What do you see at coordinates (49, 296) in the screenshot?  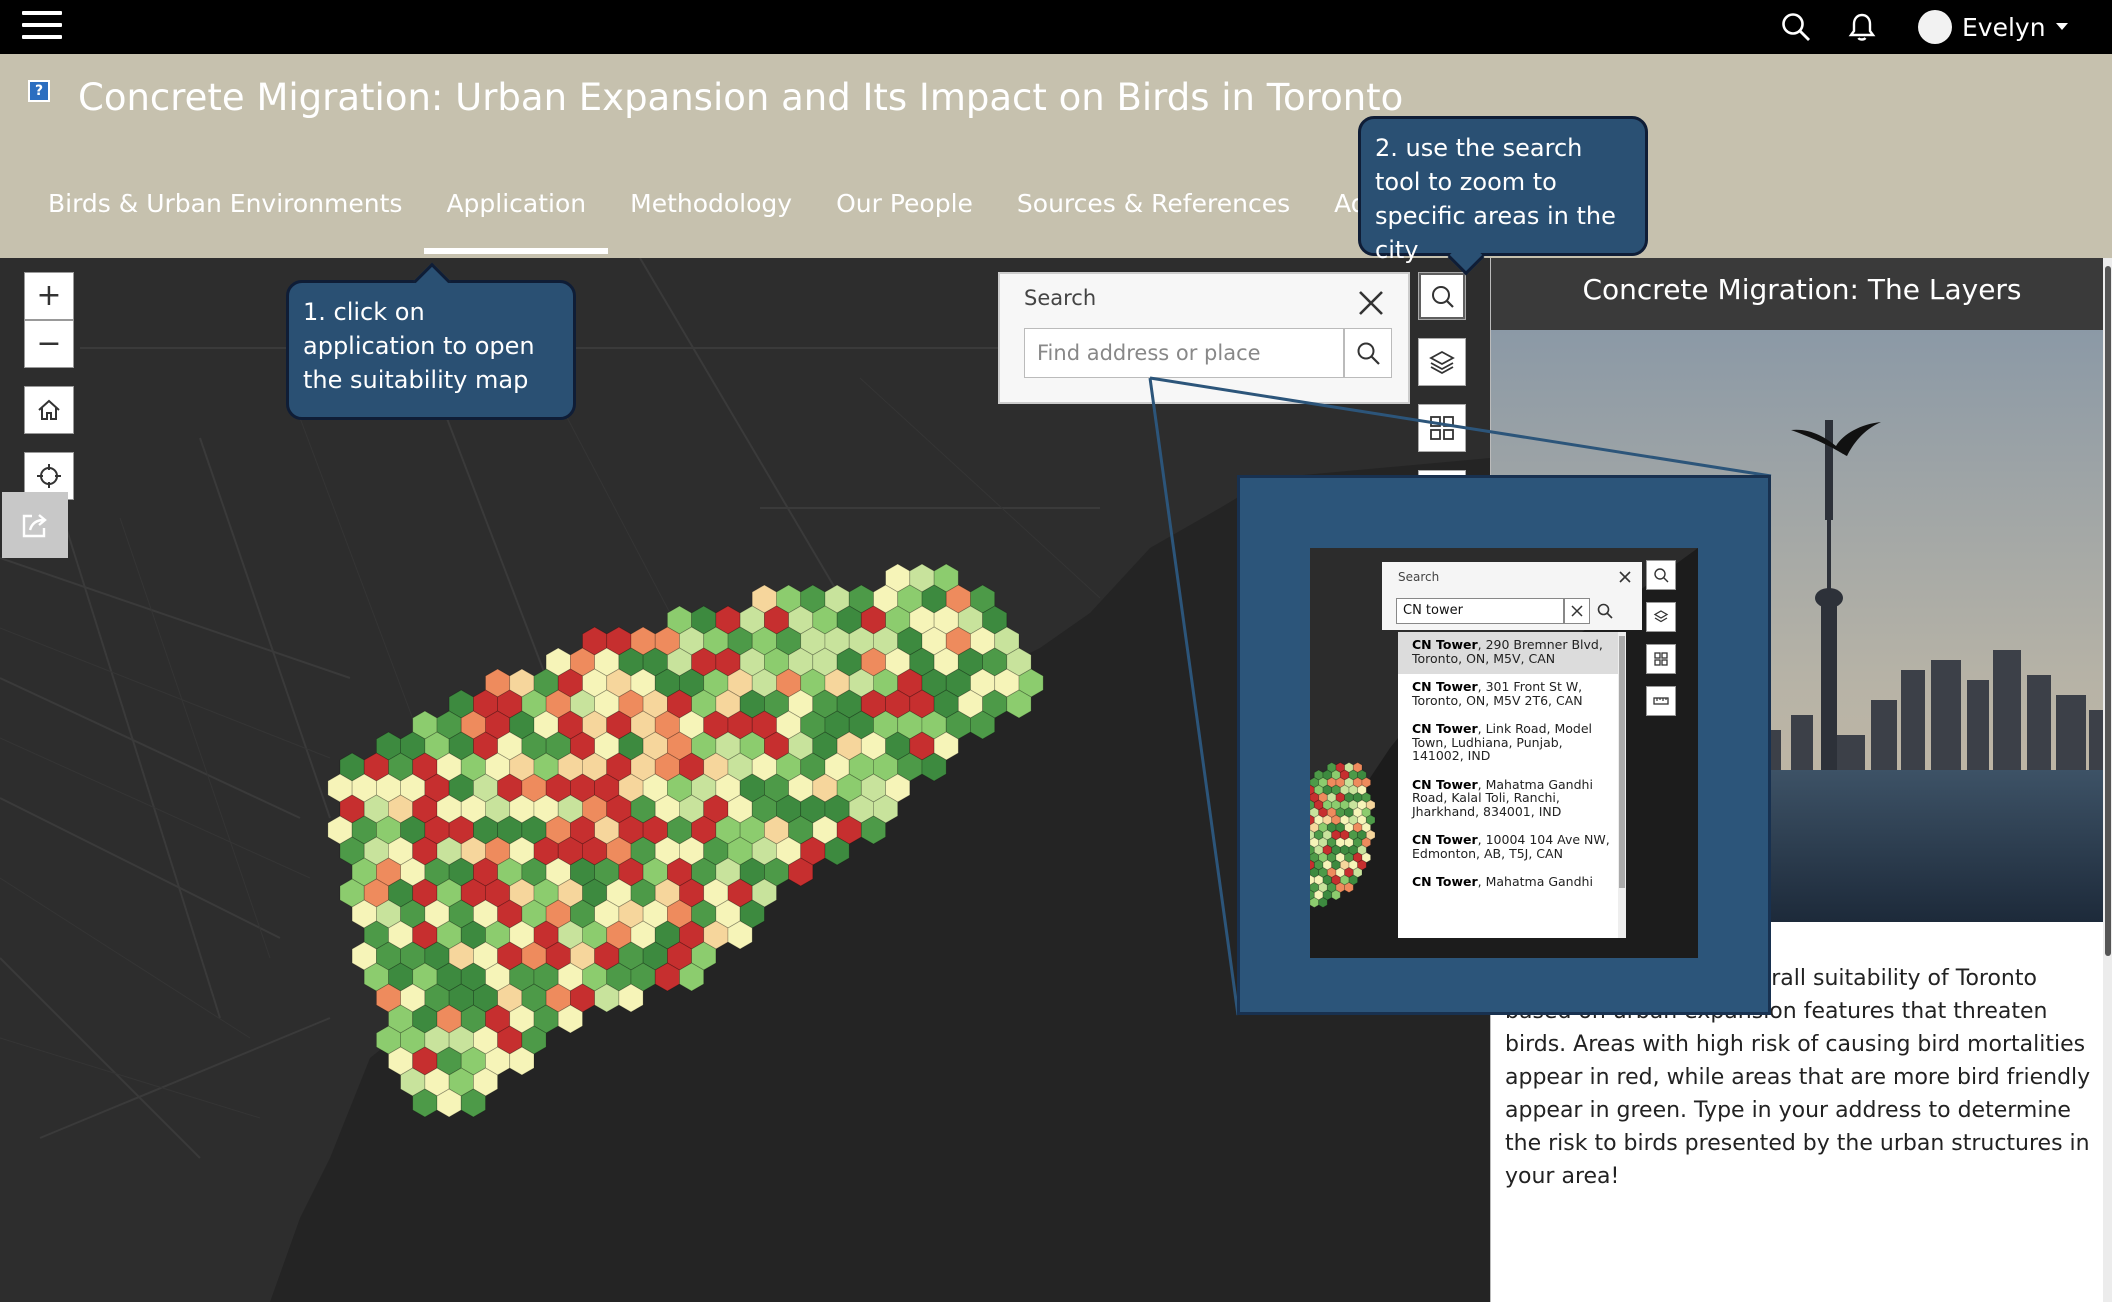 I see `zoom-in-button: +` at bounding box center [49, 296].